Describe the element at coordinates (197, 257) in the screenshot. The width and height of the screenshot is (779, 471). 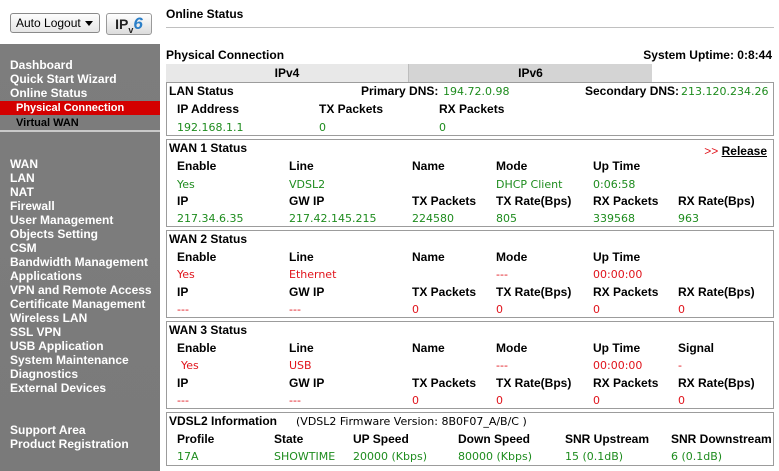
I see `wan2-header-enable: Enable` at that location.